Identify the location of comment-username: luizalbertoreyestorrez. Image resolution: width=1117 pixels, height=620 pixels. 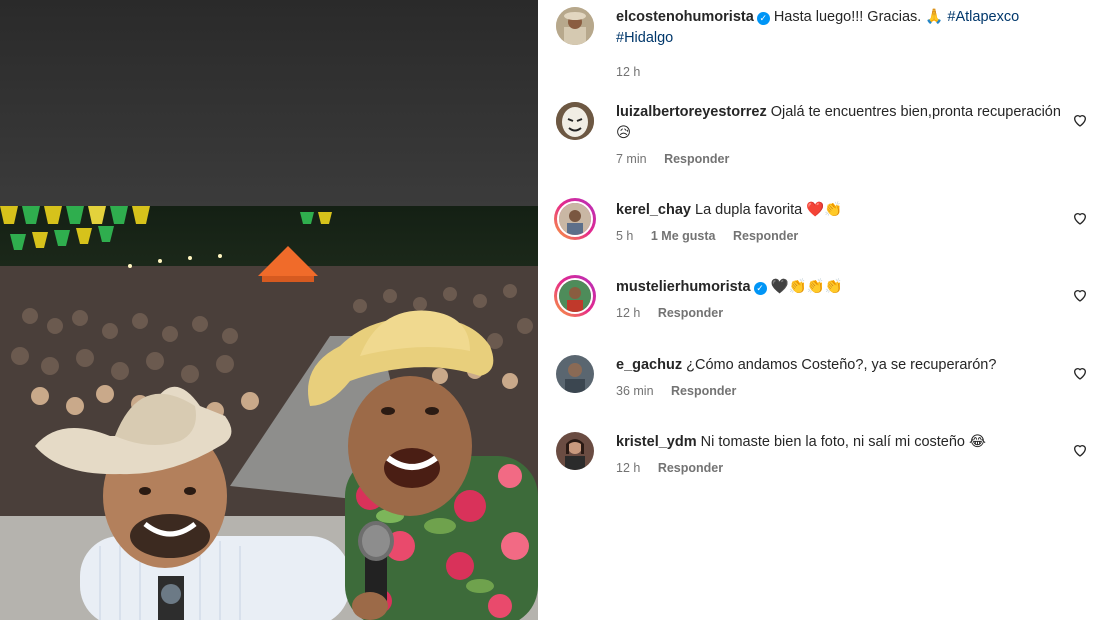
(691, 112).